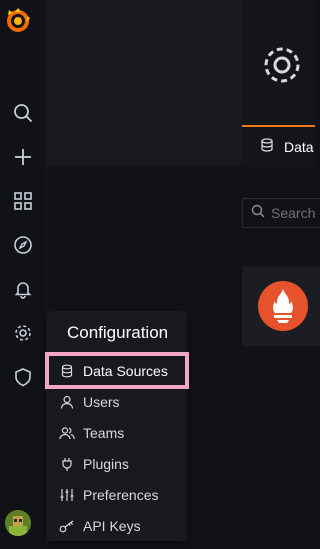  I want to click on users-icon, so click(67, 433).